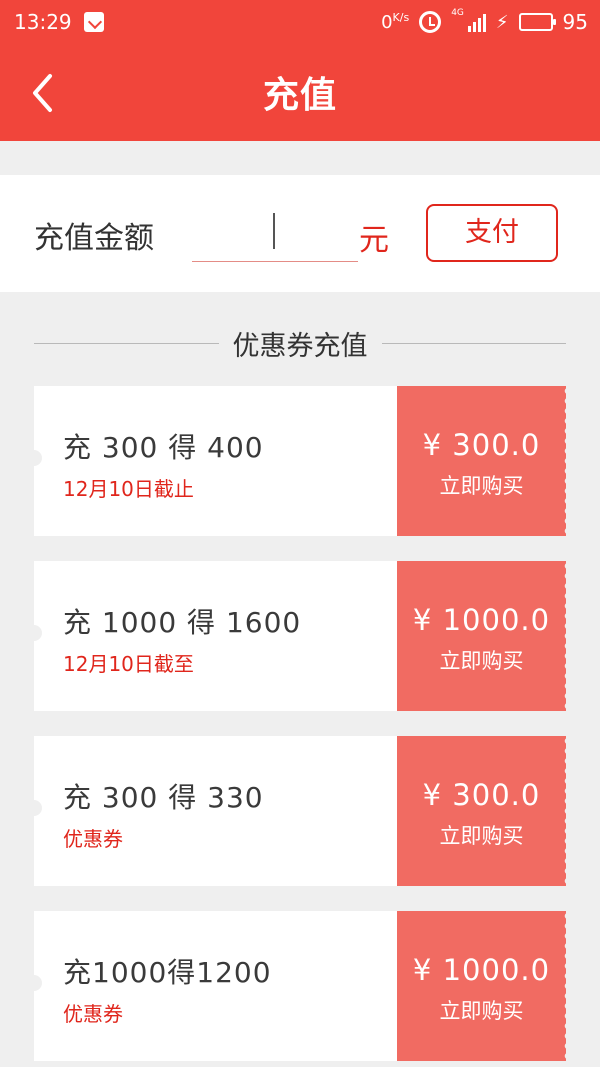  Describe the element at coordinates (128, 664) in the screenshot. I see `coupon-note: 12月10日截至` at that location.